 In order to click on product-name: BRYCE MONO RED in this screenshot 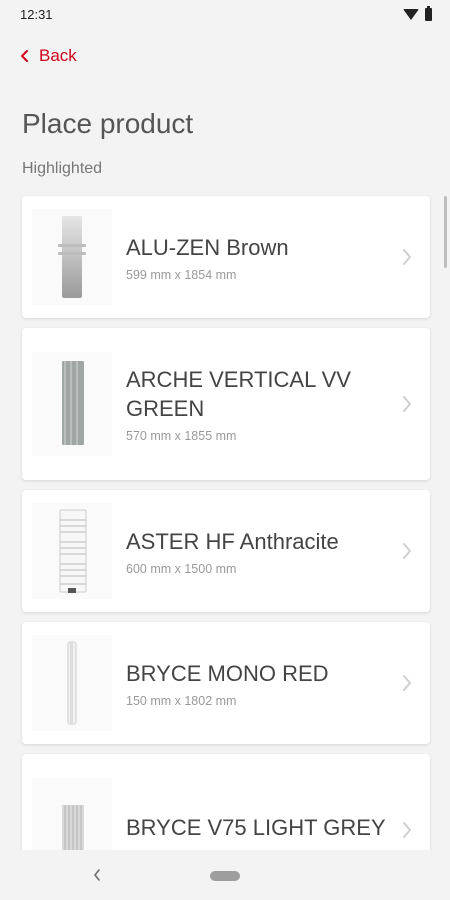, I will do `click(227, 673)`.